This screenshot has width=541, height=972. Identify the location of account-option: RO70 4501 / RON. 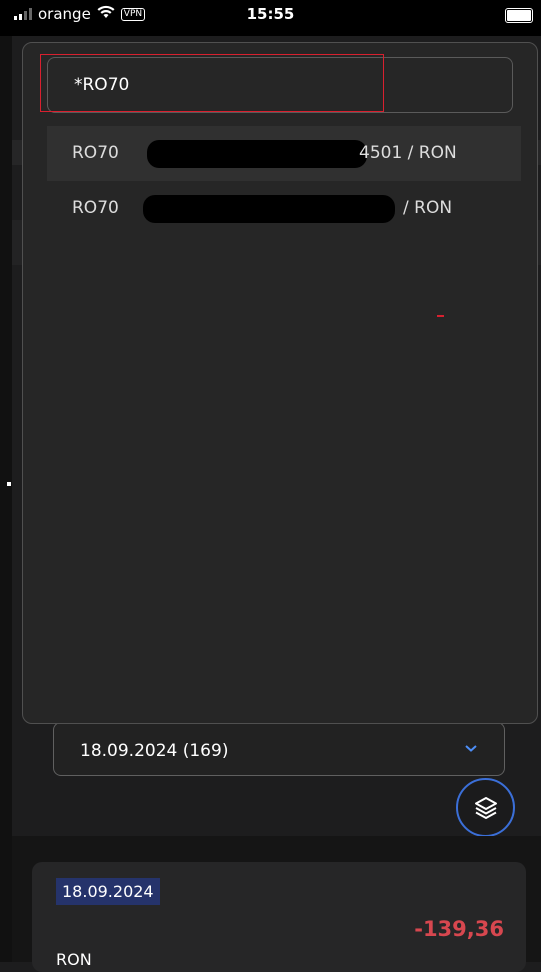
(284, 153).